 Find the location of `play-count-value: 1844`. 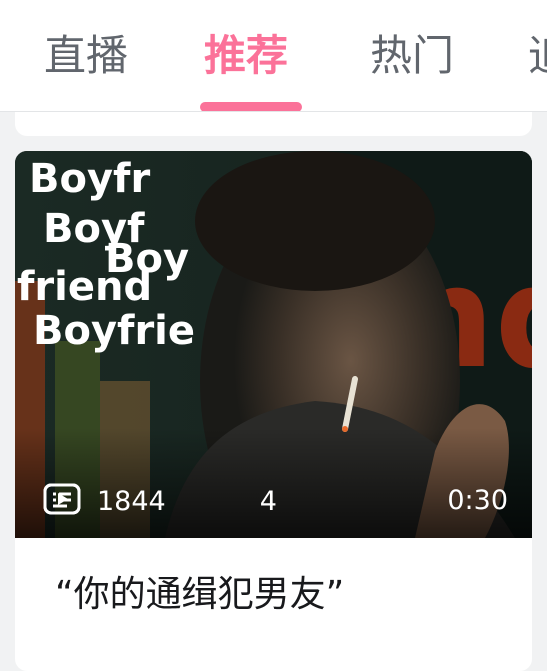

play-count-value: 1844 is located at coordinates (131, 501).